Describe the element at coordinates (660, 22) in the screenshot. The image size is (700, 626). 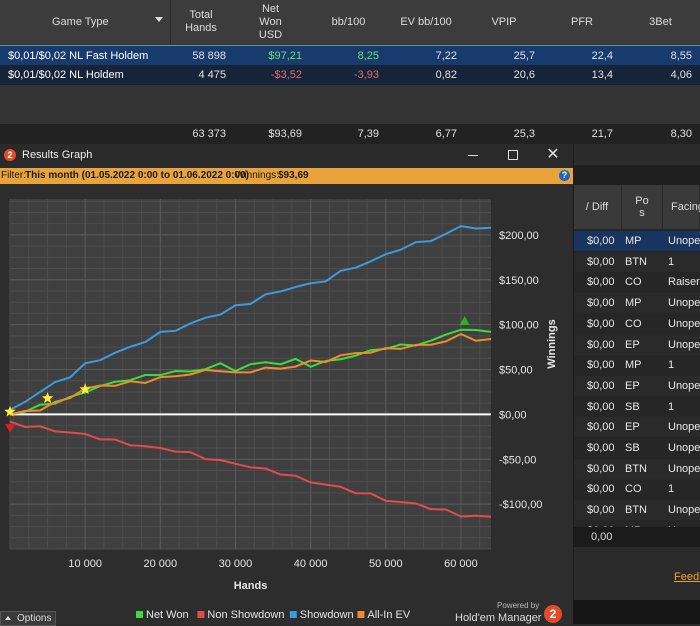
I see `column-header-3bet: 3Bet` at that location.